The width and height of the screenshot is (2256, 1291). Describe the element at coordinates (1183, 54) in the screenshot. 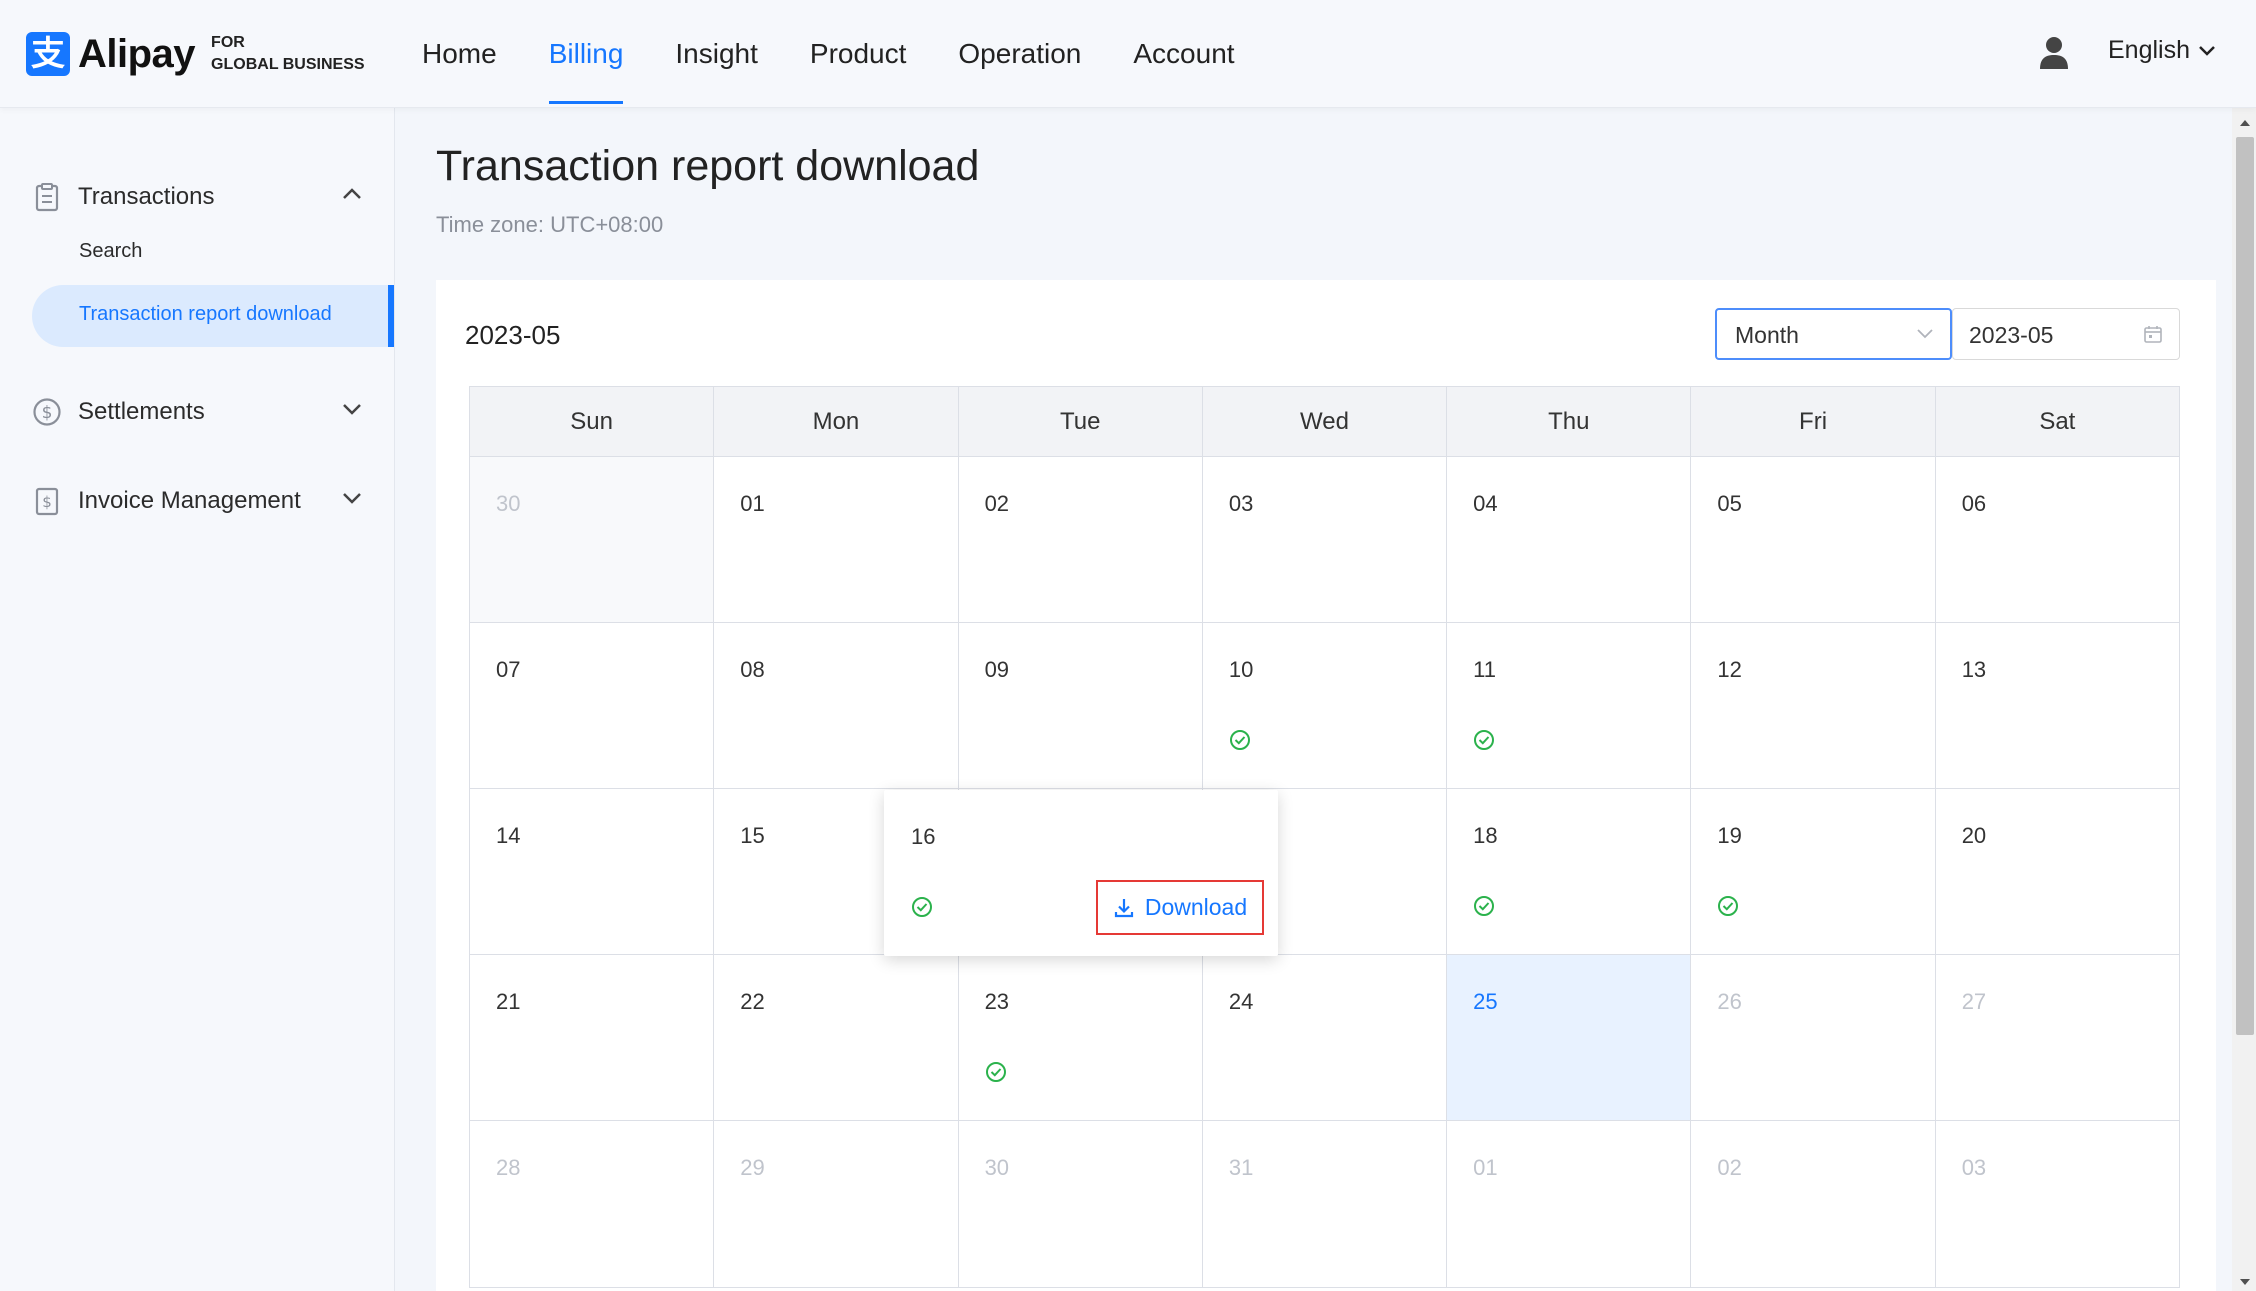

I see `nav-account: Account` at that location.